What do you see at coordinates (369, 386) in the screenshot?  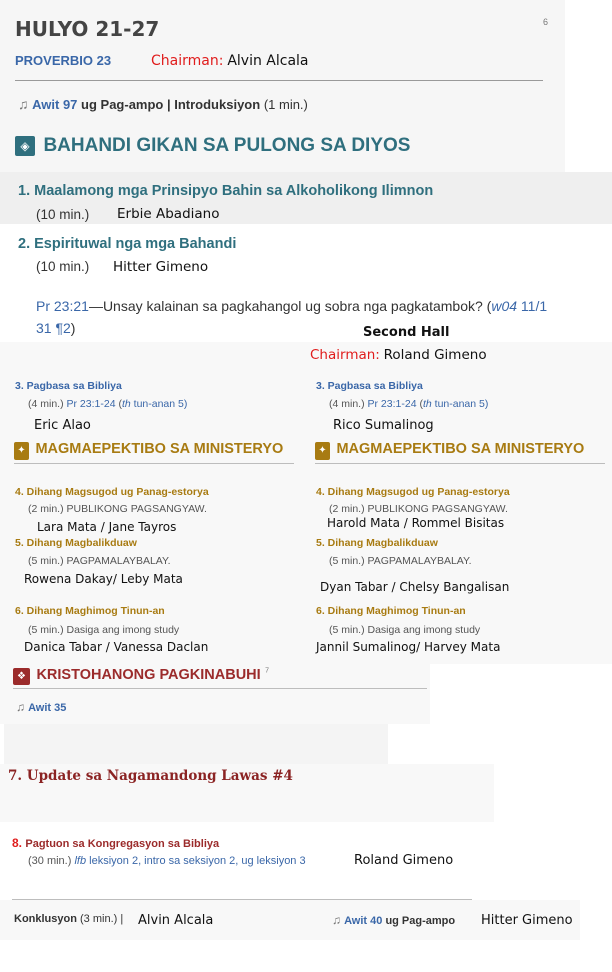 I see `reading-title-2: 3. Pagbasa sa Bibliya` at bounding box center [369, 386].